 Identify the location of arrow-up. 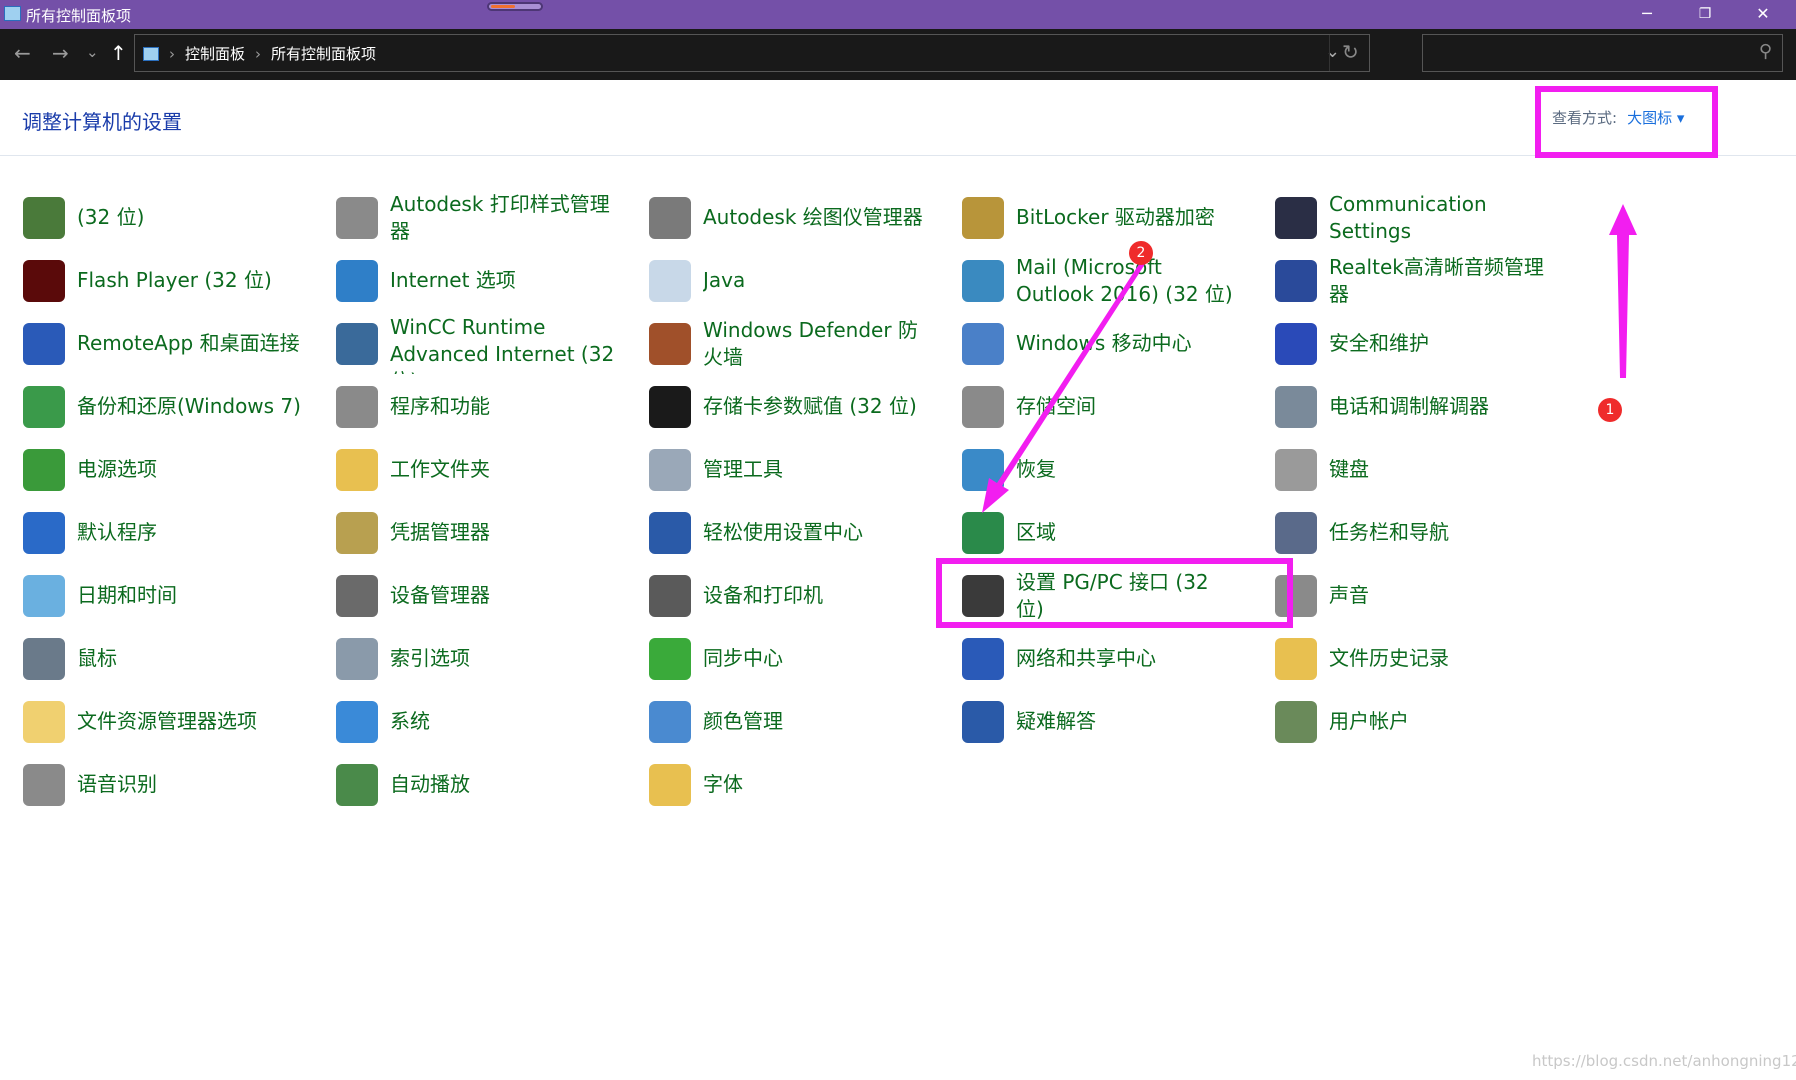
(1623, 291).